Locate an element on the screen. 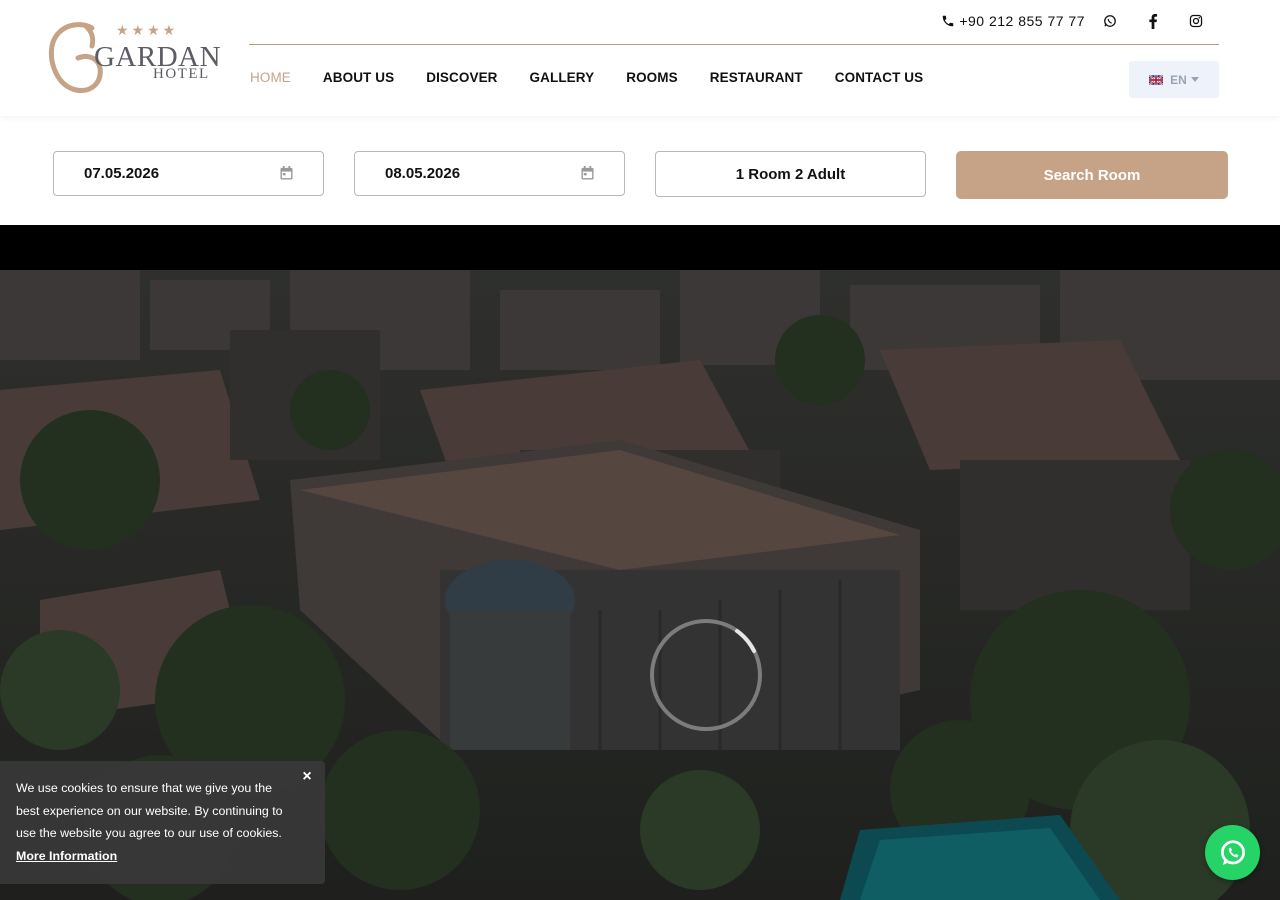 The image size is (1280, 900). nav-rooms: ROOMS is located at coordinates (652, 77).